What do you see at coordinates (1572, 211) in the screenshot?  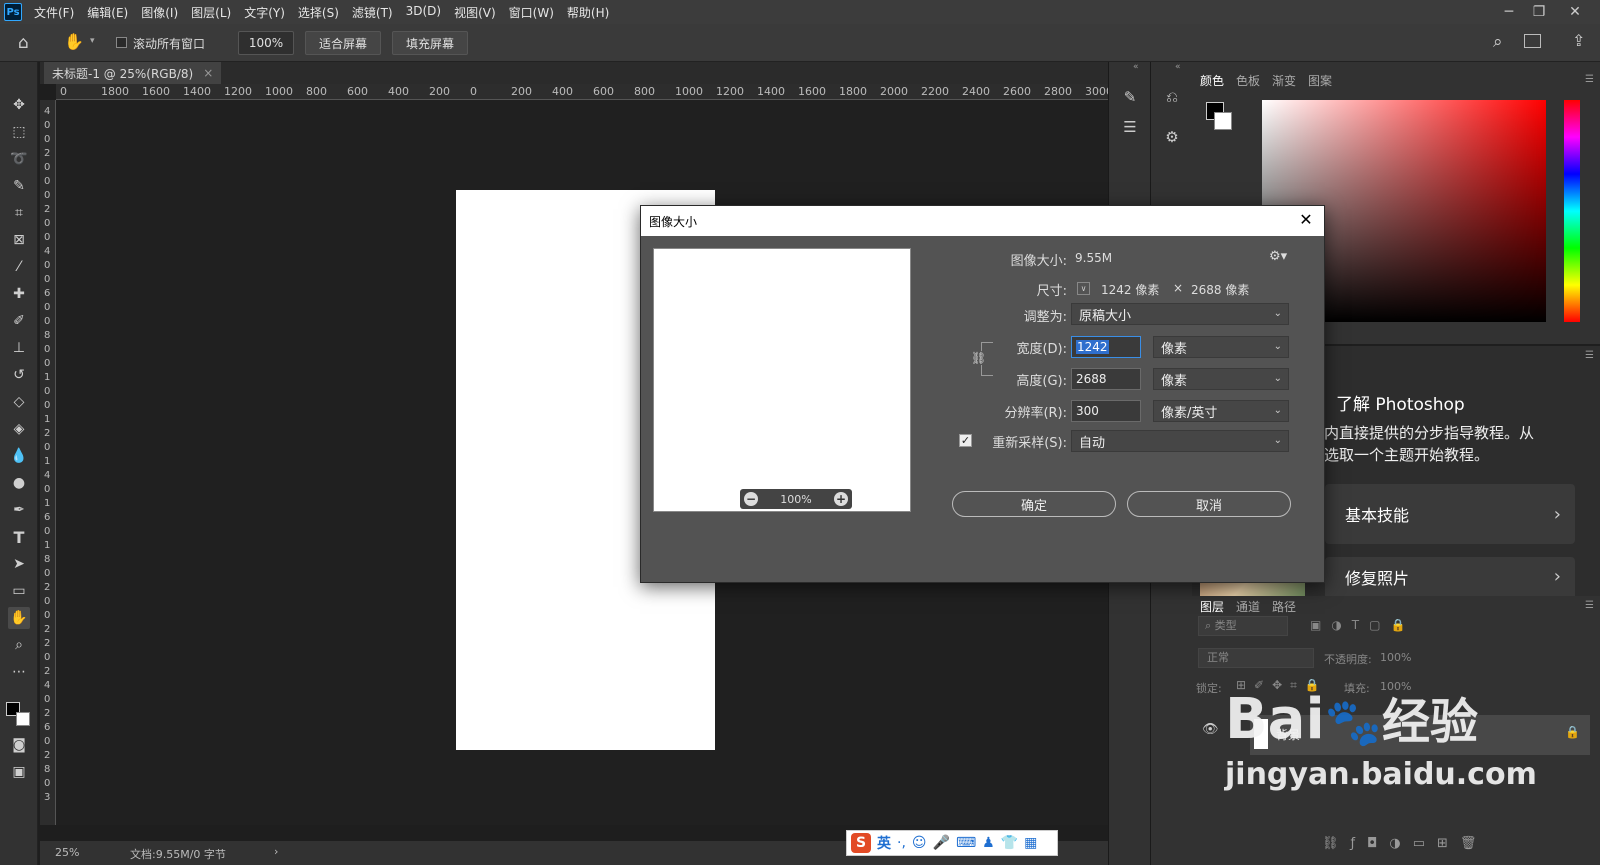 I see `hue-slider` at bounding box center [1572, 211].